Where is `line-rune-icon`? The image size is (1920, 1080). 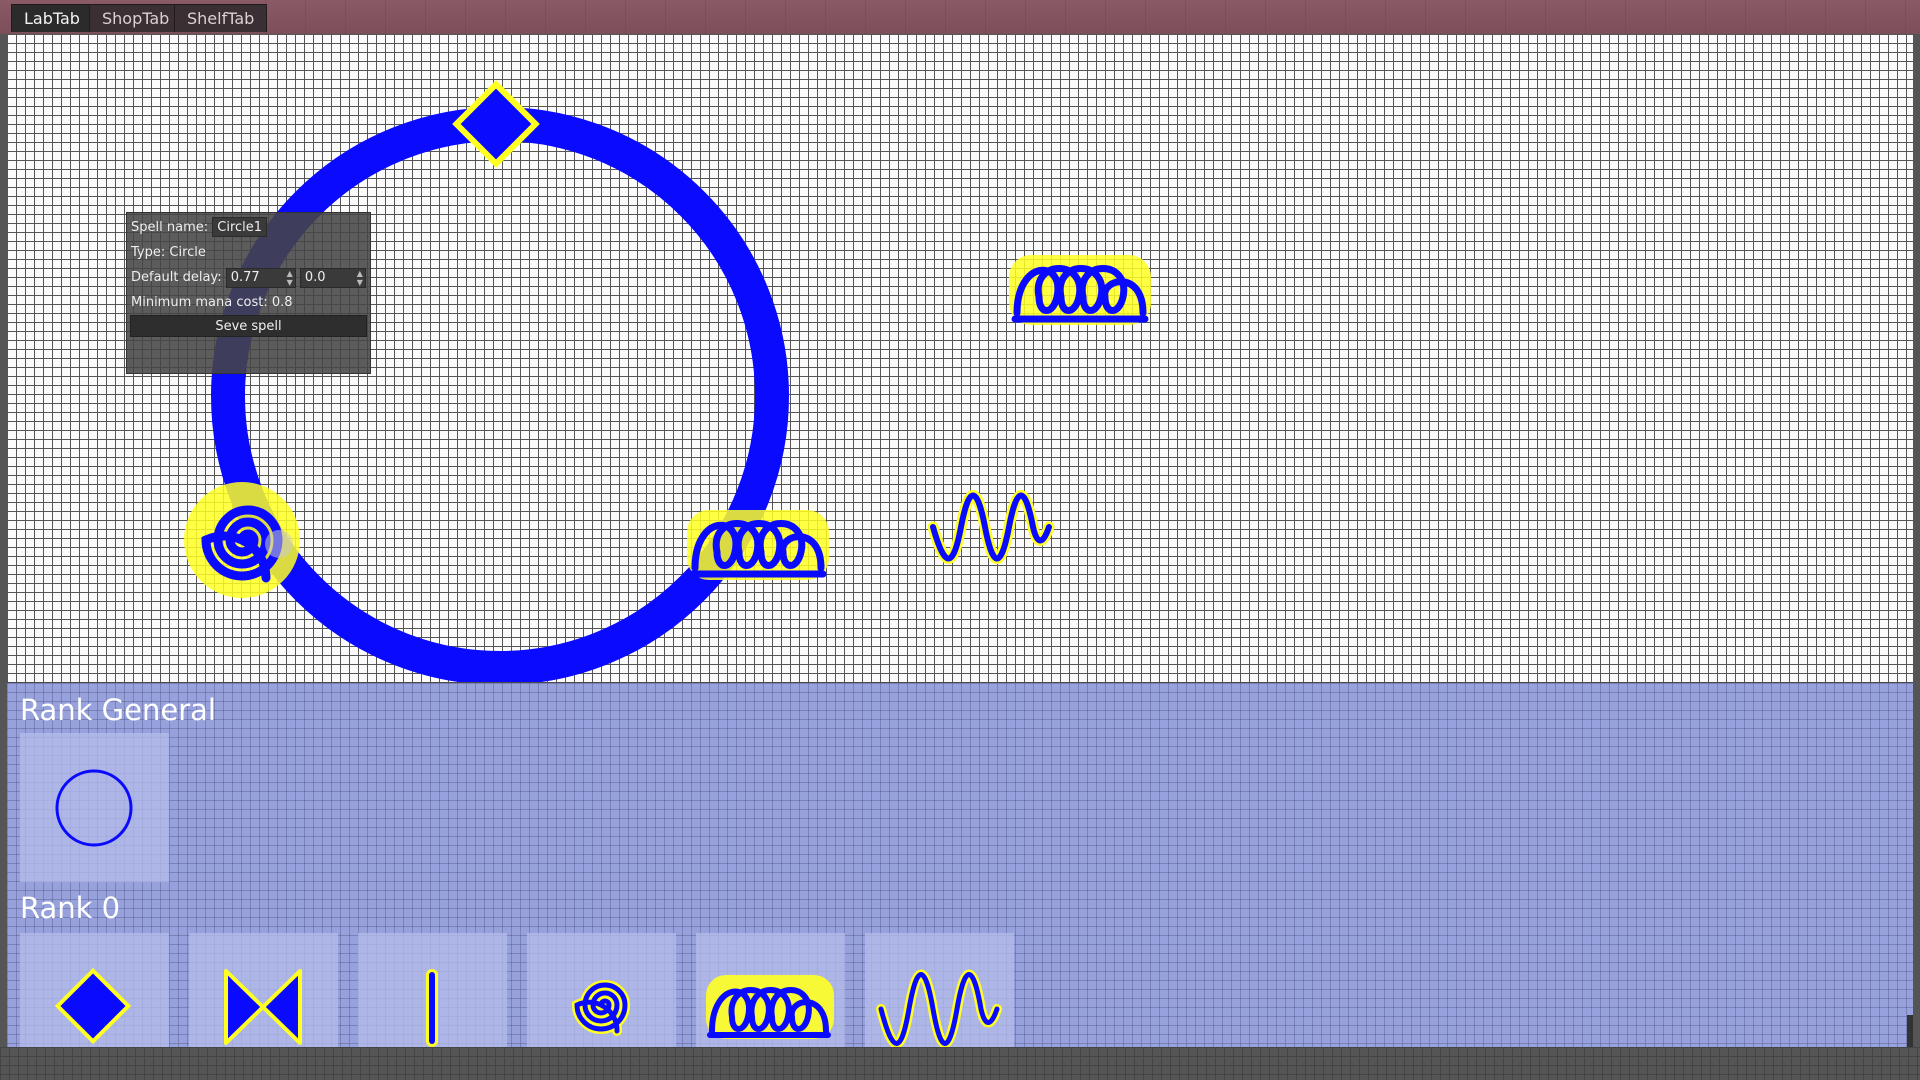 line-rune-icon is located at coordinates (432, 1008).